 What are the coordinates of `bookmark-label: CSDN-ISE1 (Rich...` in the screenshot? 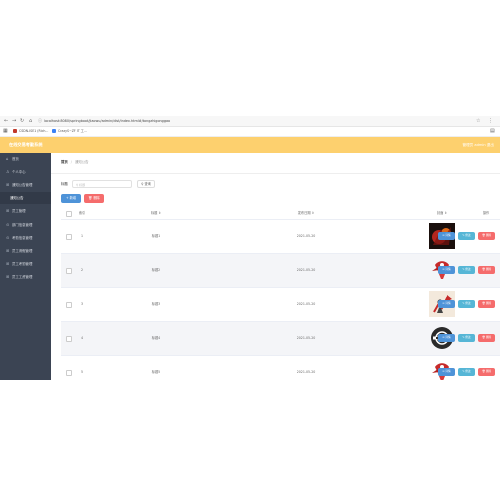 It's located at (34, 131).